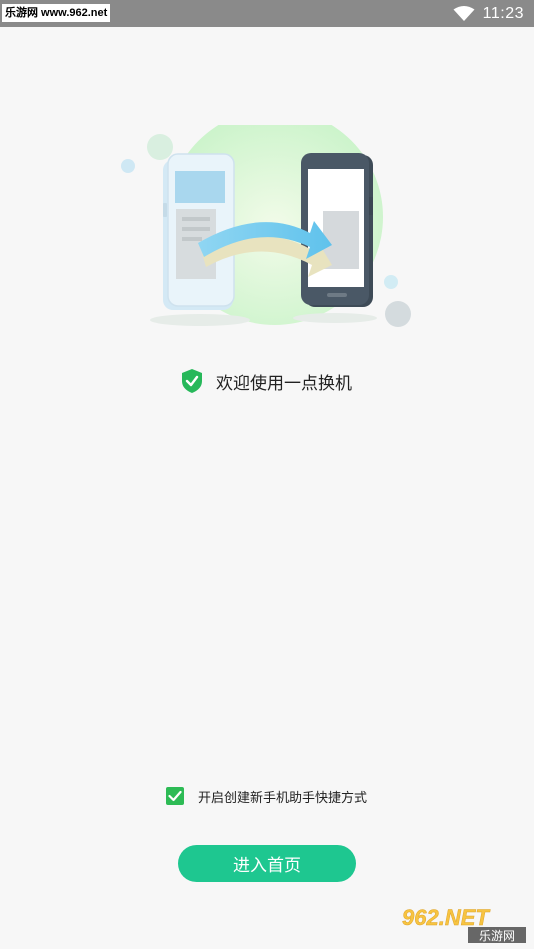 The width and height of the screenshot is (534, 949). What do you see at coordinates (56, 13) in the screenshot?
I see `watermark-label: 乐游网 www.962.net` at bounding box center [56, 13].